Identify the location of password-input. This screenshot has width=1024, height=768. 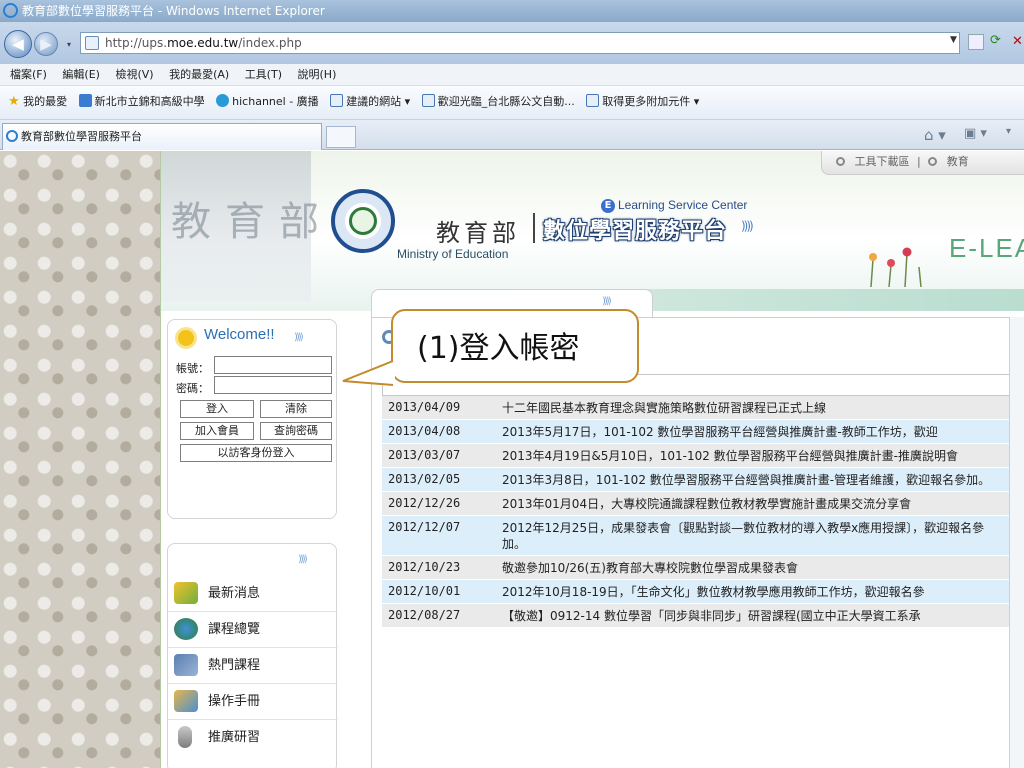
(273, 385).